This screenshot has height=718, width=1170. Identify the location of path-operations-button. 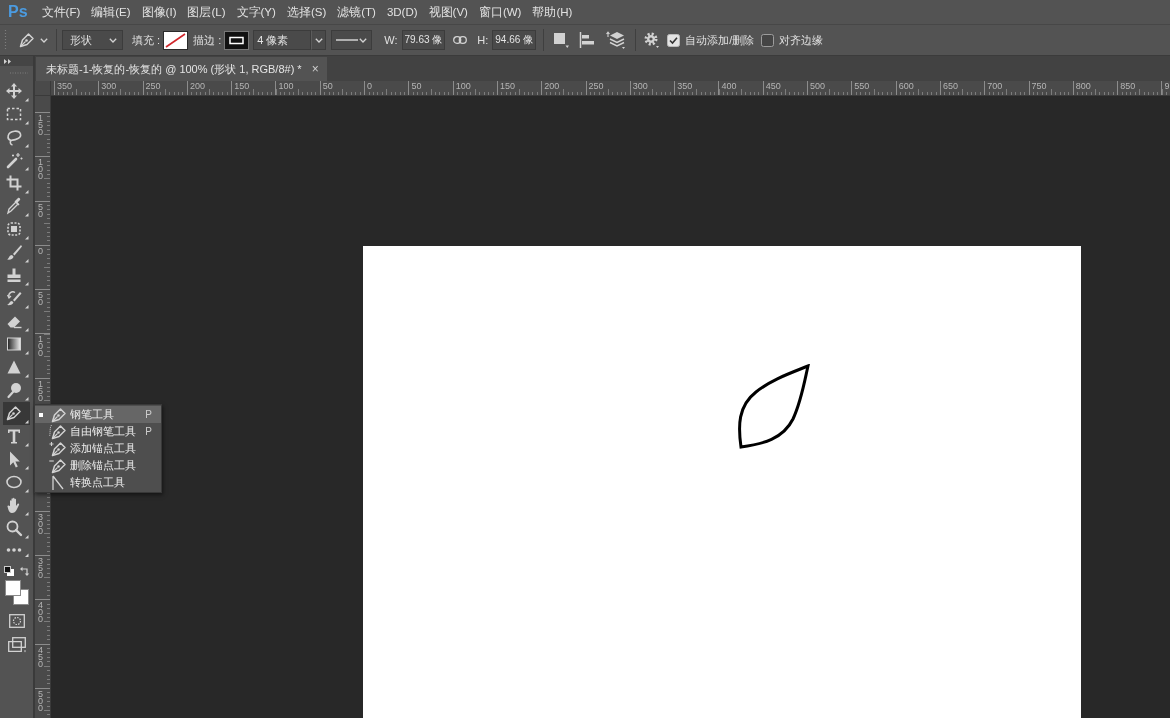
(561, 40).